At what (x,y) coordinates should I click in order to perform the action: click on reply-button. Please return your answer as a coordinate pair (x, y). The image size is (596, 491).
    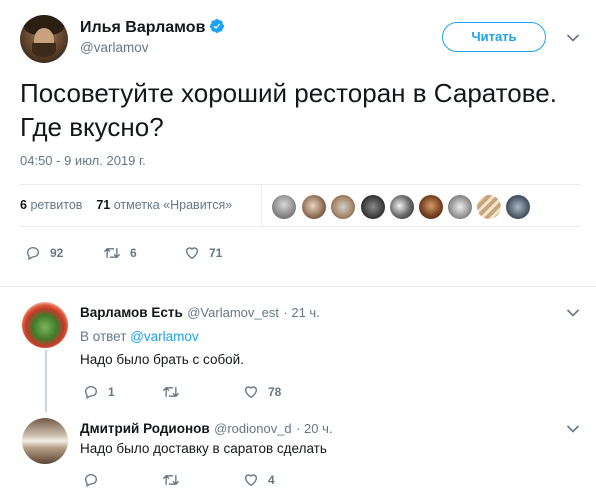
    Looking at the image, I should click on (95, 480).